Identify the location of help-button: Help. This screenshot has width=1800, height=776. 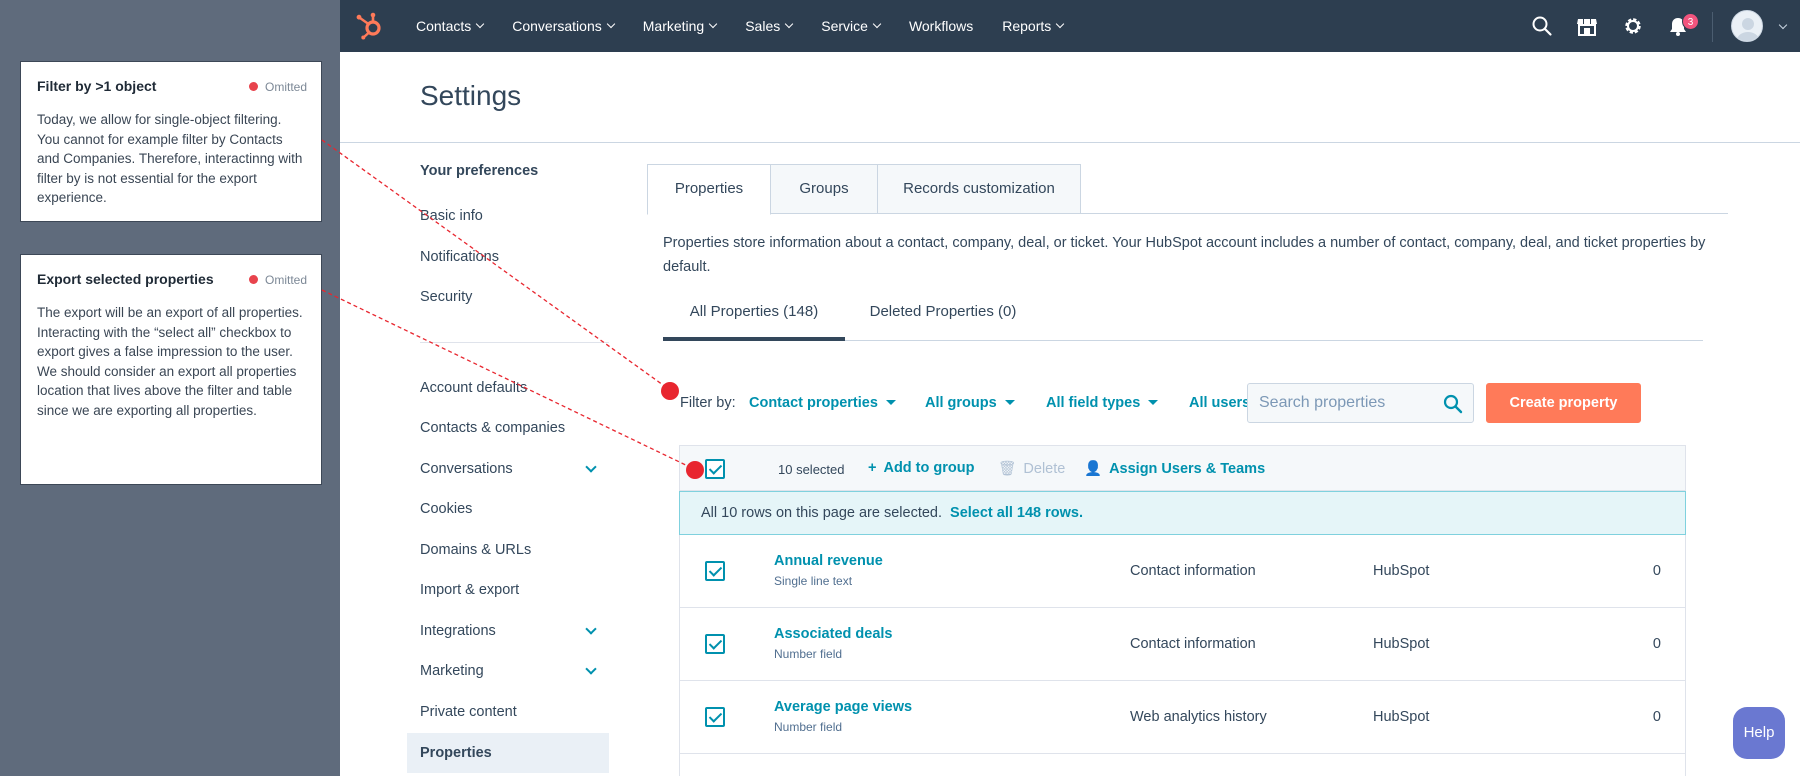
(1759, 733).